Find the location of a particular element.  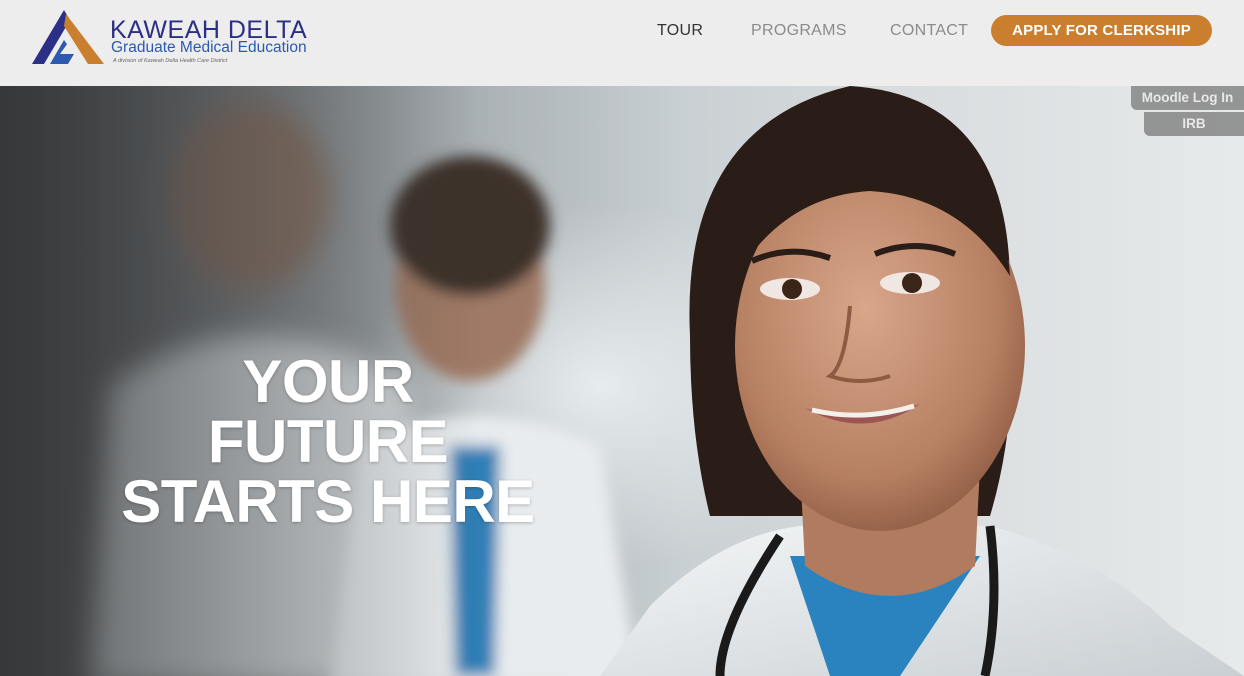

moodle-login-link: Moodle Log In is located at coordinates (1187, 98).